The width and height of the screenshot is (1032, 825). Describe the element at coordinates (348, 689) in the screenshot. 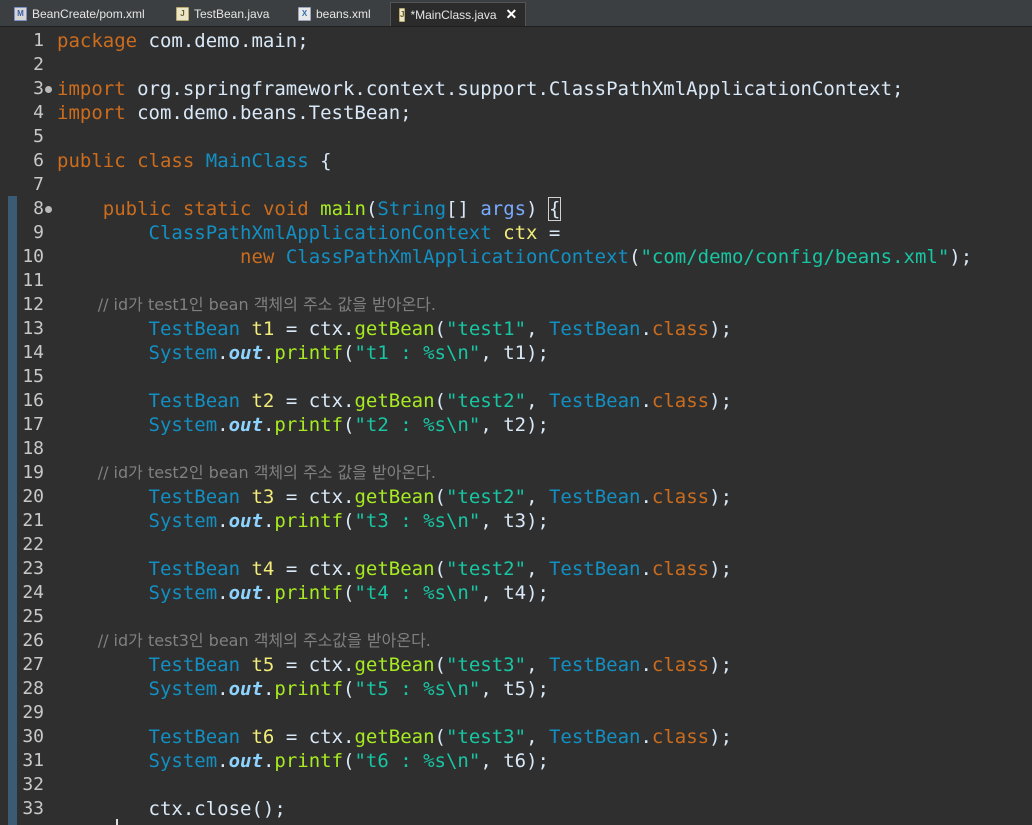

I see `printf-statement: System.out.printf("t5 : %s\n", t5);` at that location.